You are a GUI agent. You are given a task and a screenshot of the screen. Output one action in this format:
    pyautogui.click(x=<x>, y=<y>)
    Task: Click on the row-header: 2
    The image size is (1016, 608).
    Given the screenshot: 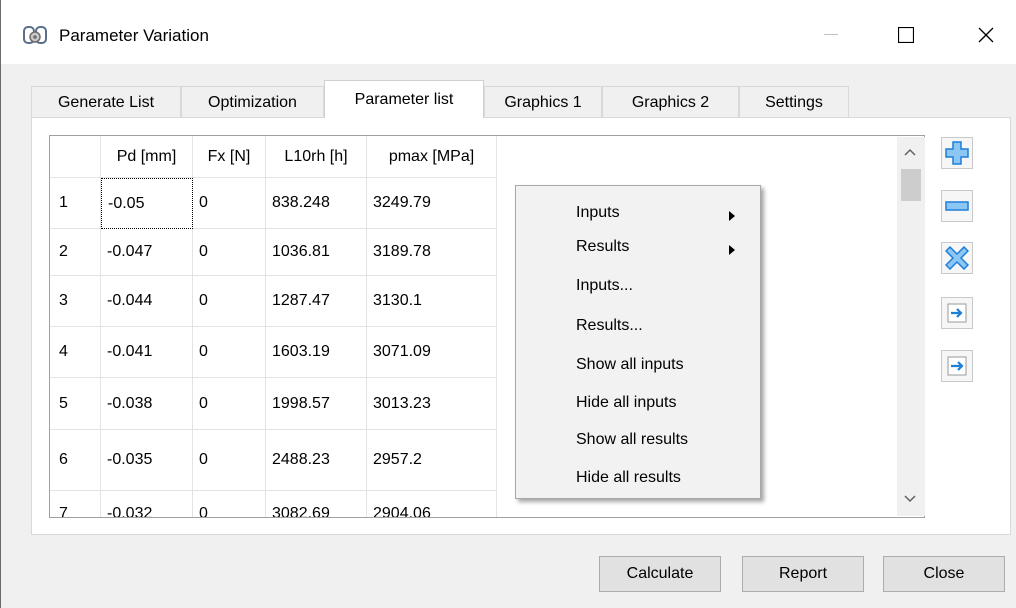 What is the action you would take?
    pyautogui.click(x=75, y=252)
    